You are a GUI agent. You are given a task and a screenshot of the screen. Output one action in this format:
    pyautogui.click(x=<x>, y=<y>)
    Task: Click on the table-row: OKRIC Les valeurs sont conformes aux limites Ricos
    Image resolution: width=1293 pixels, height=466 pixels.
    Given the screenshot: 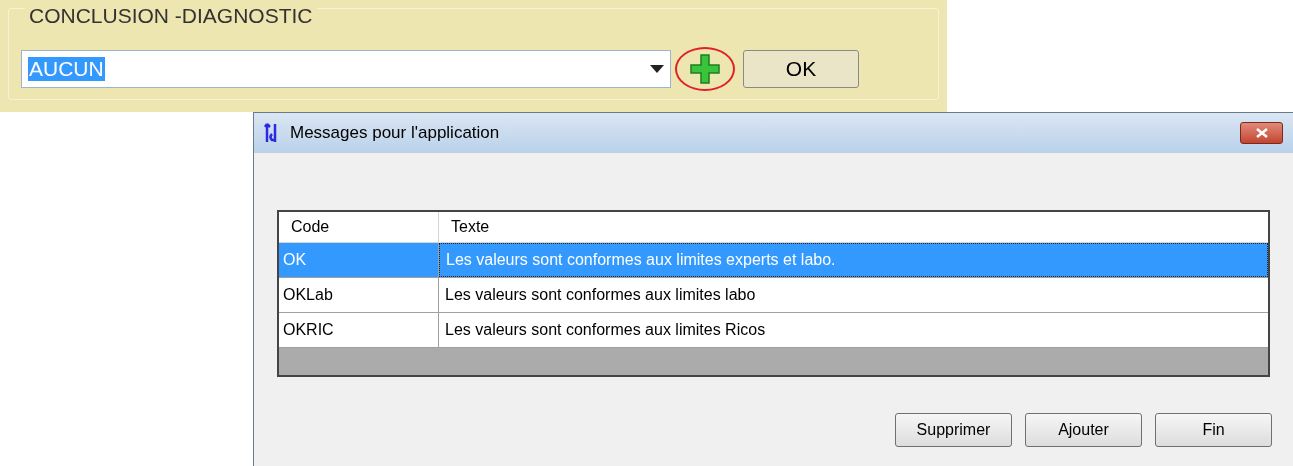 What is the action you would take?
    pyautogui.click(x=773, y=330)
    